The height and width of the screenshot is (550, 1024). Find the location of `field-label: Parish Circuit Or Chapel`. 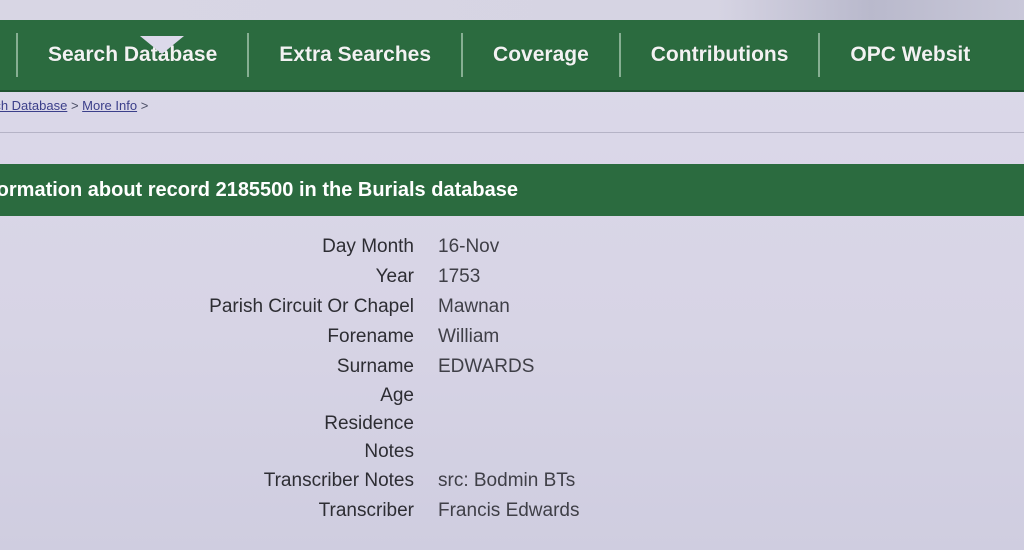

field-label: Parish Circuit Or Chapel is located at coordinates (311, 306).